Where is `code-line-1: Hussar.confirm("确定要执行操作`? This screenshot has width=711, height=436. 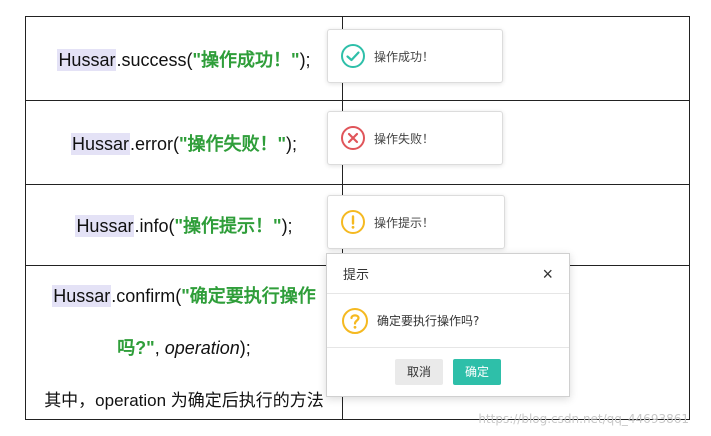 code-line-1: Hussar.confirm("确定要执行操作 is located at coordinates (184, 295).